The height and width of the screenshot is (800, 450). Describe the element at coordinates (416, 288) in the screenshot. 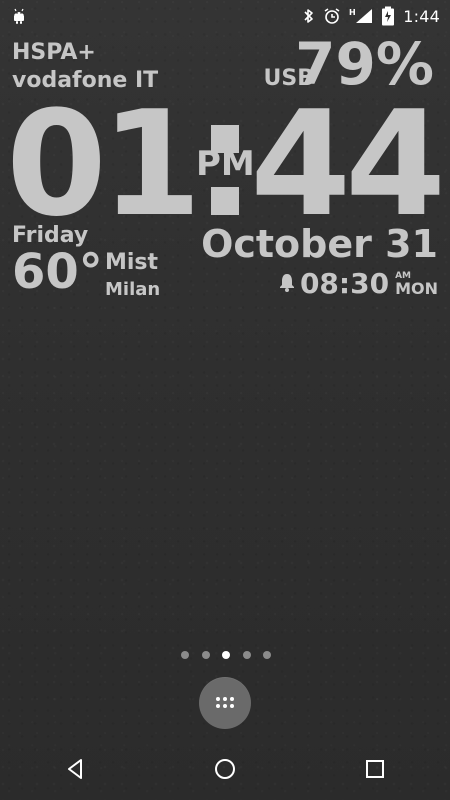

I see `alarm-day: MON` at that location.